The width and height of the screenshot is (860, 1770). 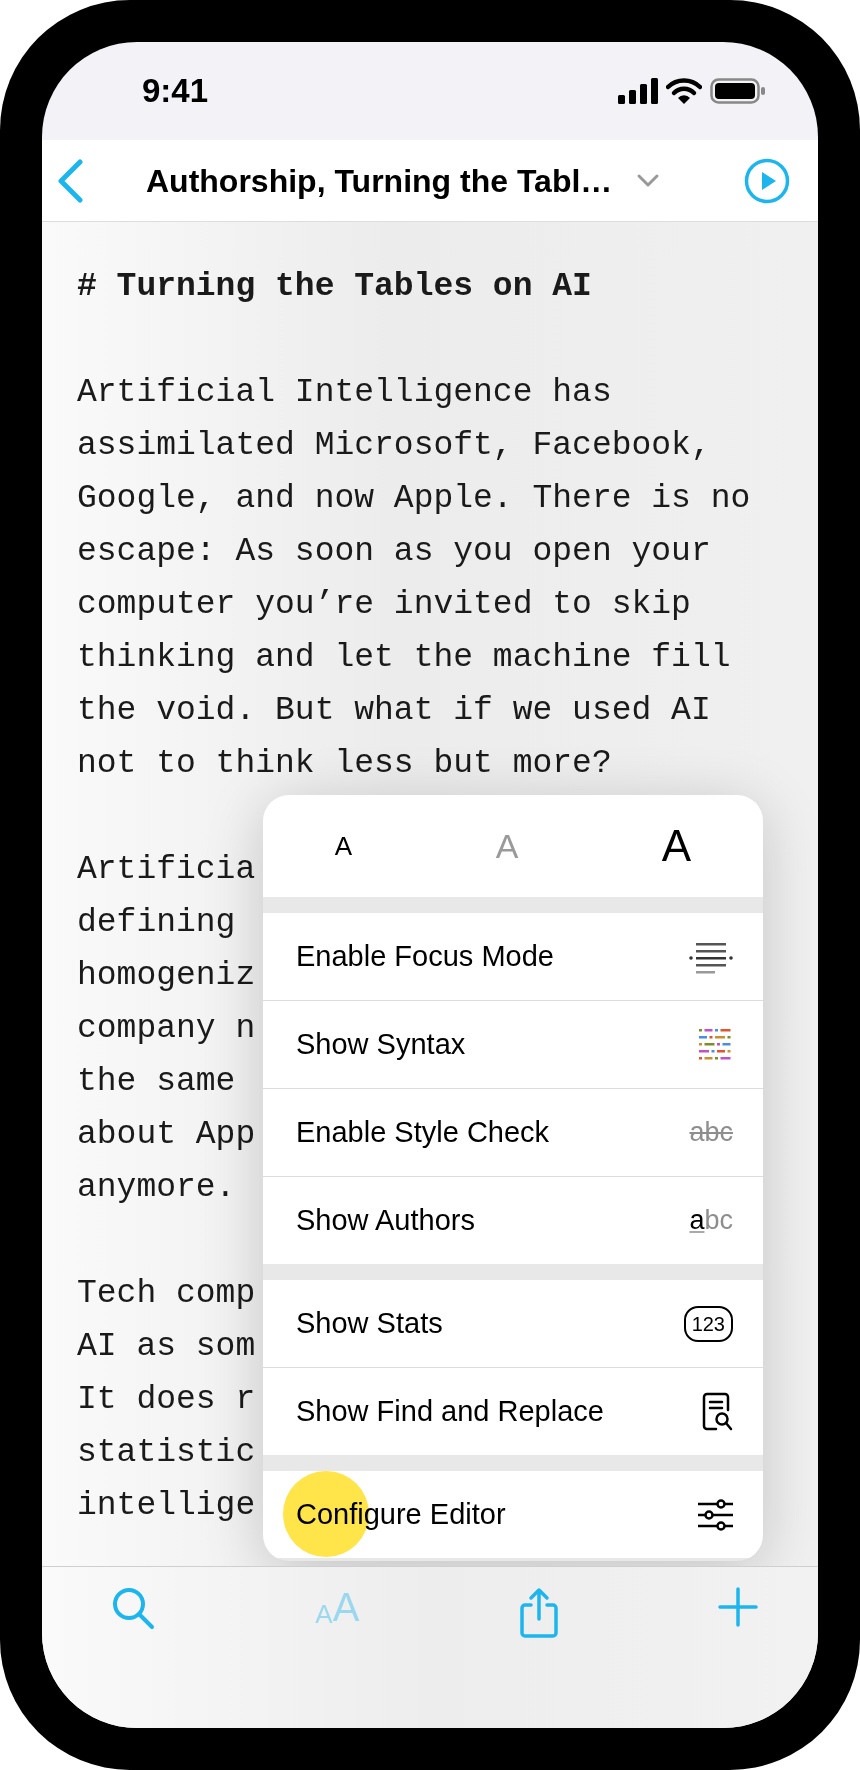 I want to click on menu-item: Show Find and Replace, so click(x=513, y=1411).